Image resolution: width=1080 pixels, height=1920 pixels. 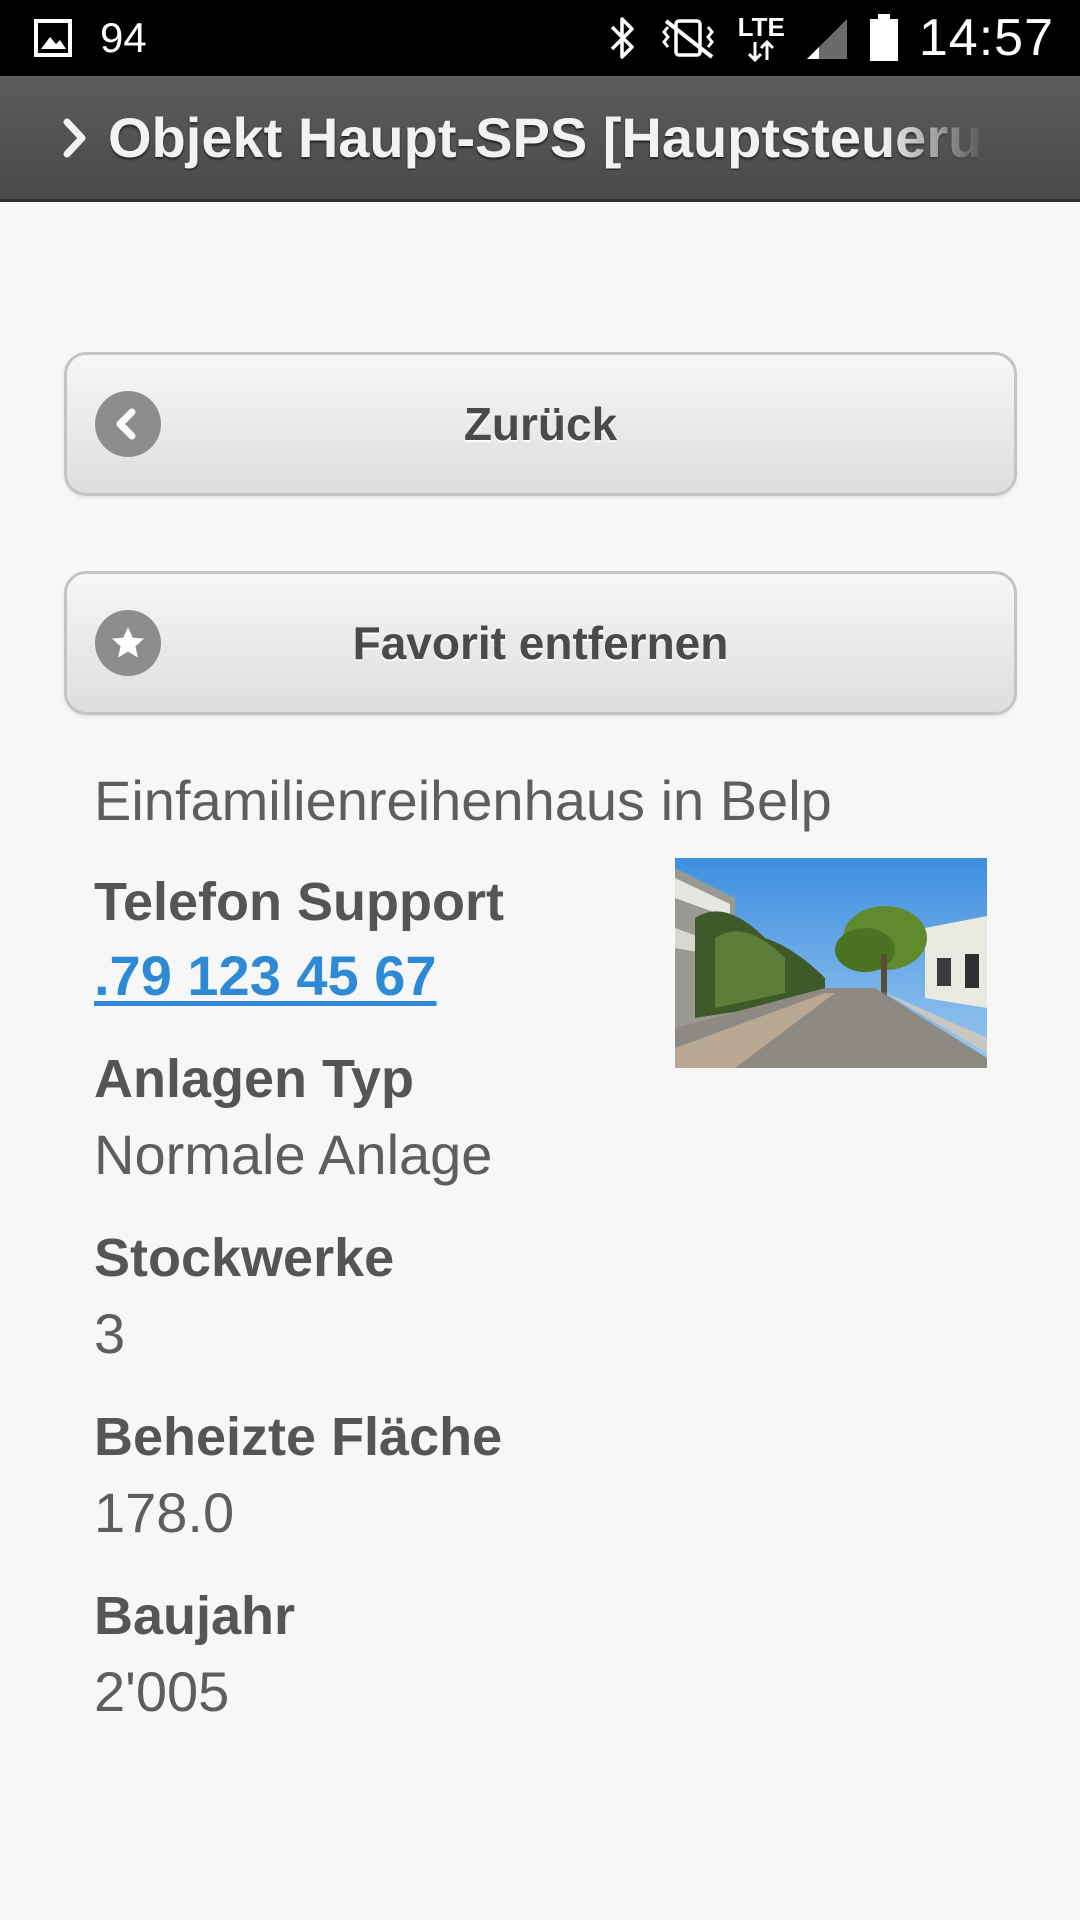 I want to click on field-value: 178.0, so click(x=164, y=1512).